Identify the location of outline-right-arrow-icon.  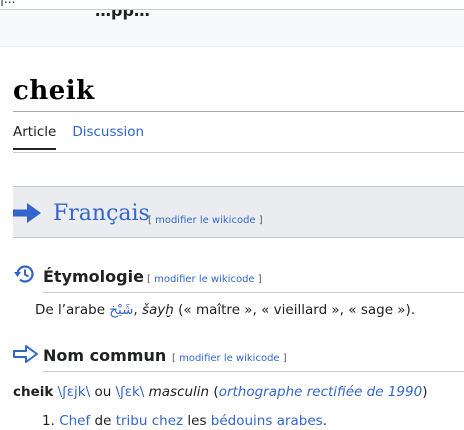
(25, 354).